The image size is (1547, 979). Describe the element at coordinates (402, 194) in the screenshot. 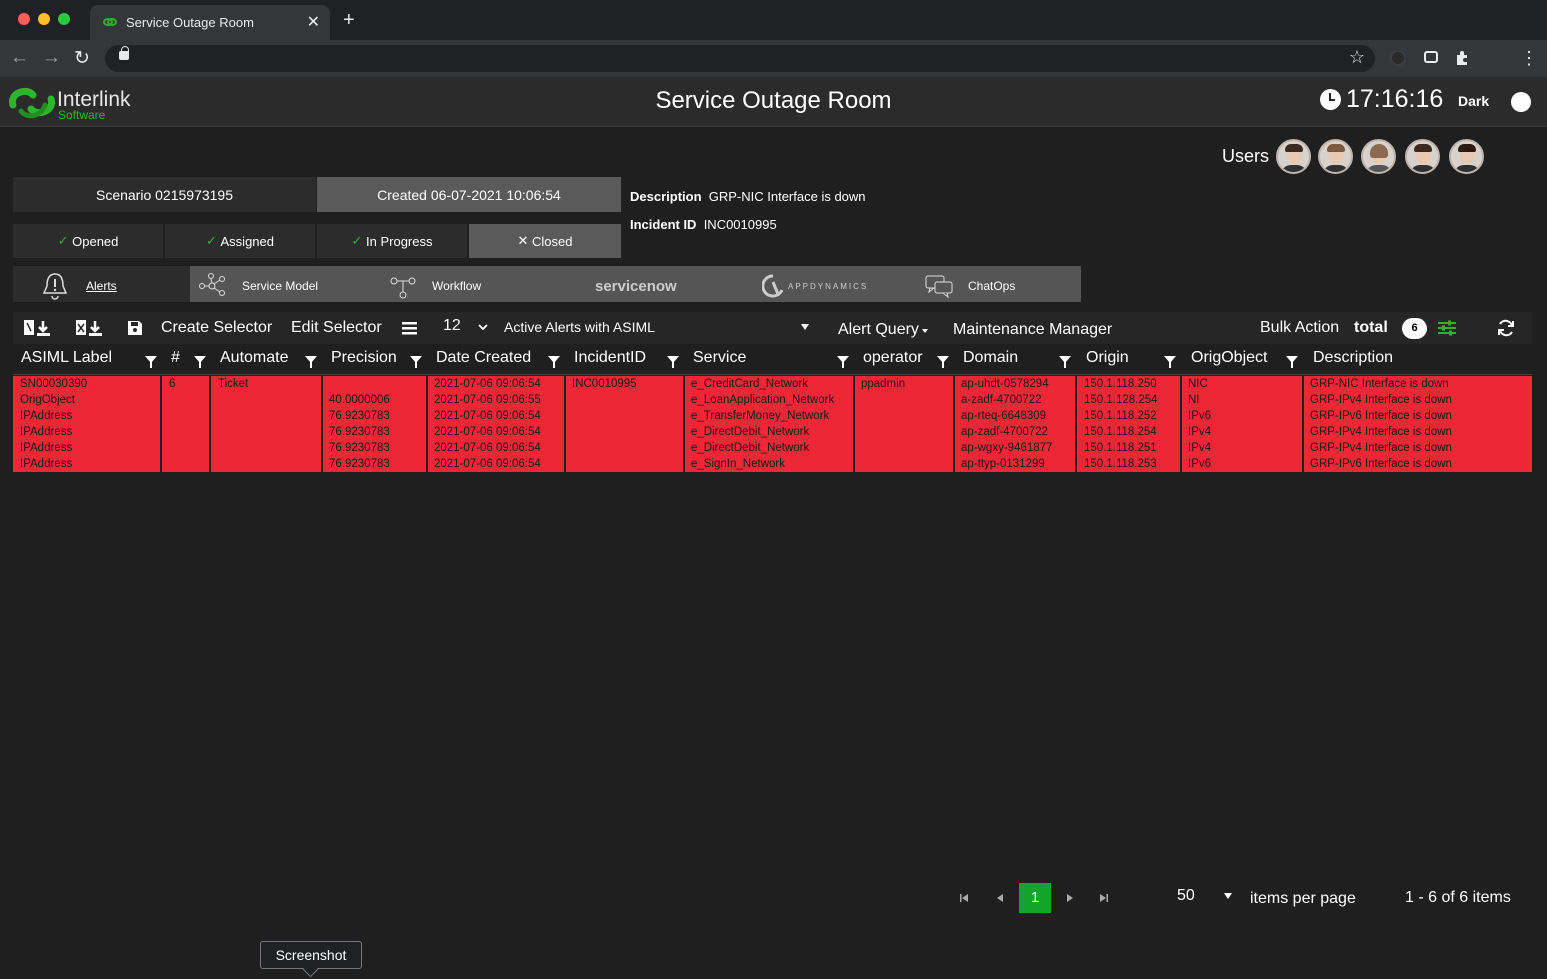

I see `created-label: Created` at that location.